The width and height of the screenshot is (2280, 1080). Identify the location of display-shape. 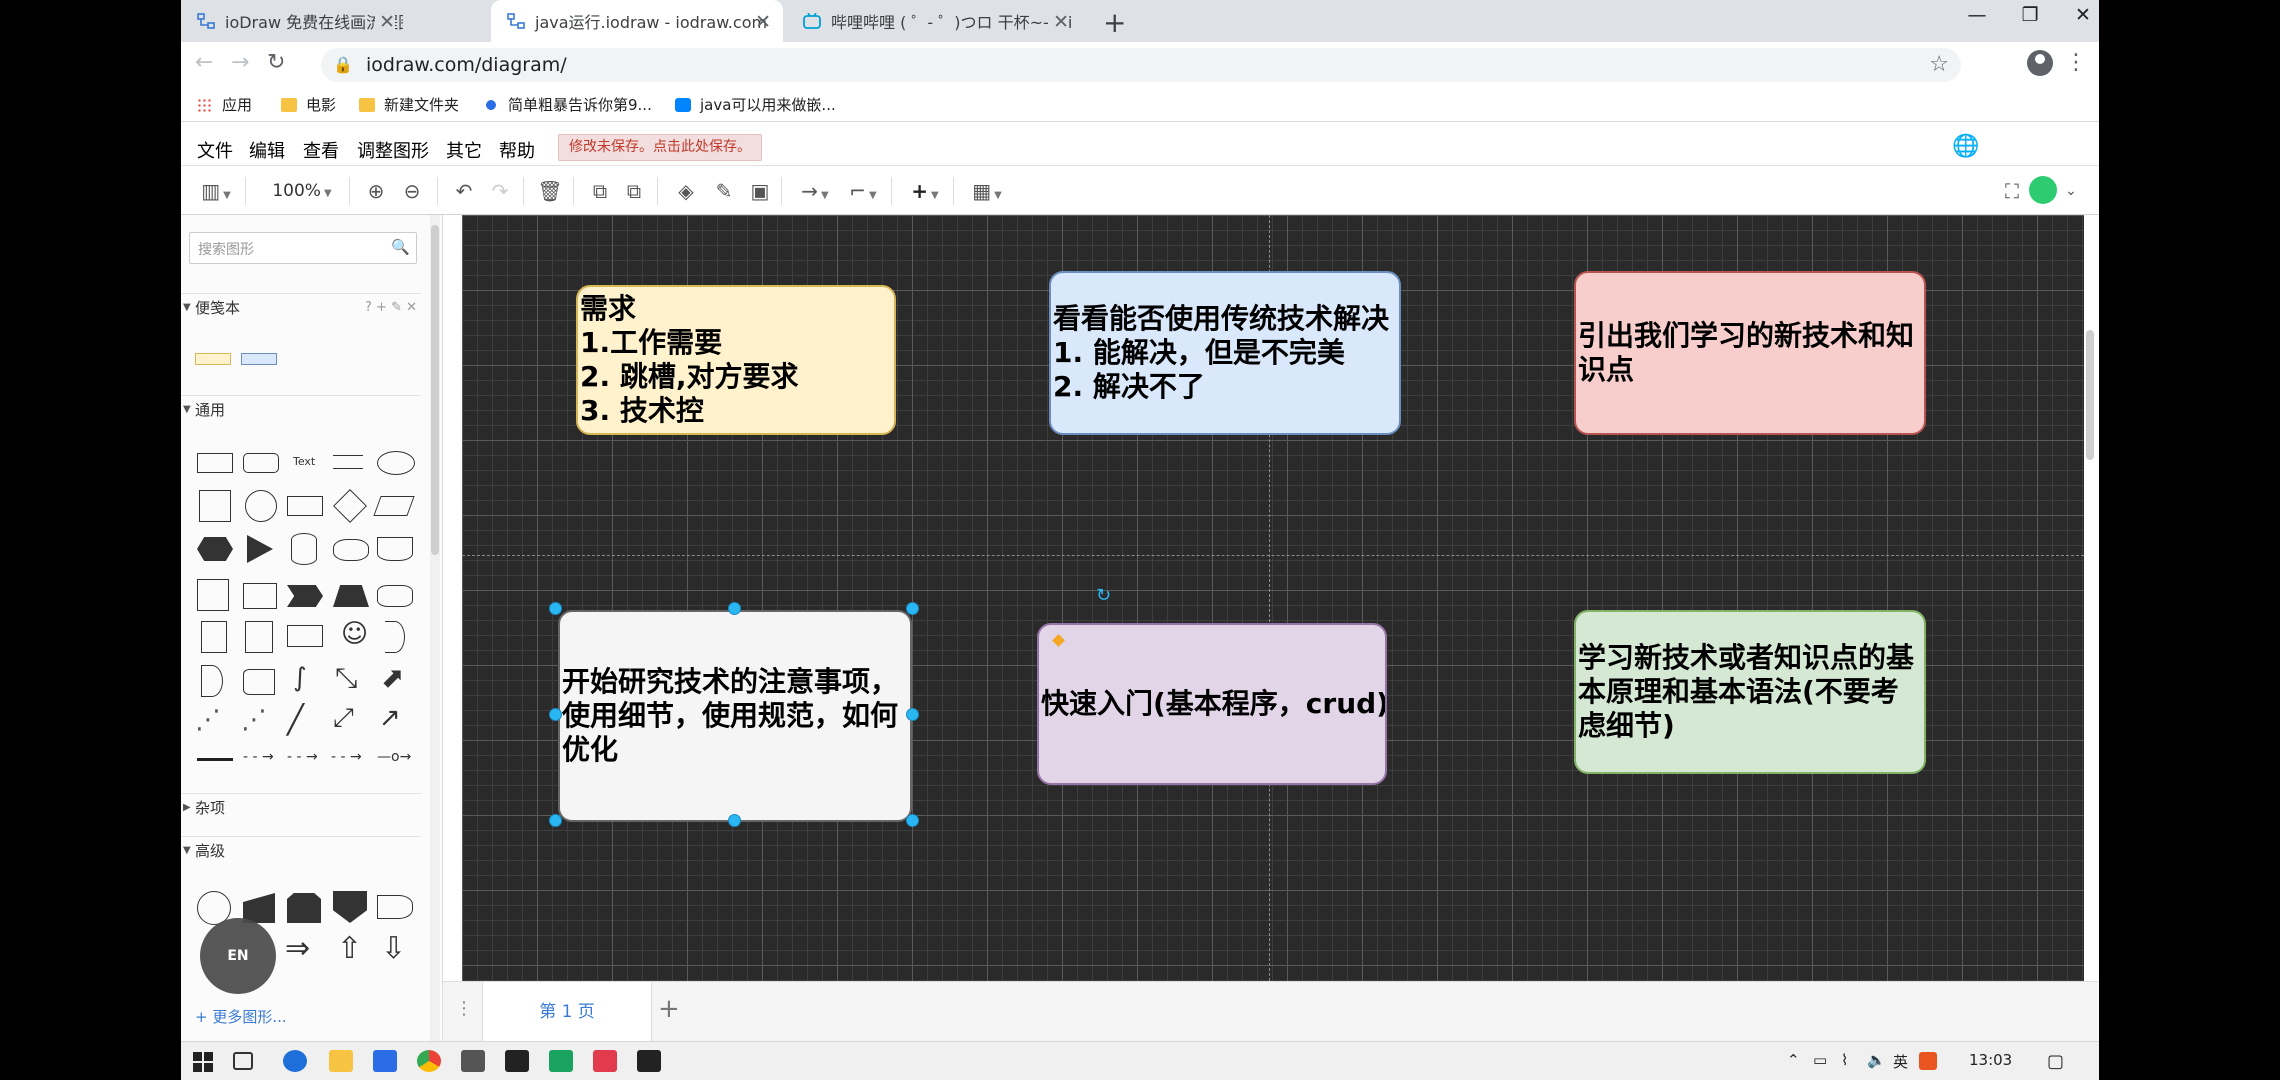
(259, 682).